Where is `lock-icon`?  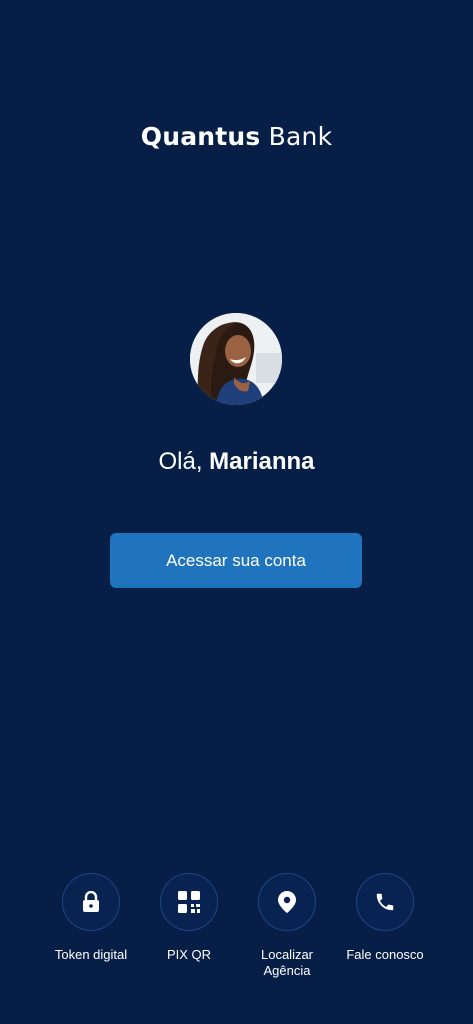
lock-icon is located at coordinates (91, 901).